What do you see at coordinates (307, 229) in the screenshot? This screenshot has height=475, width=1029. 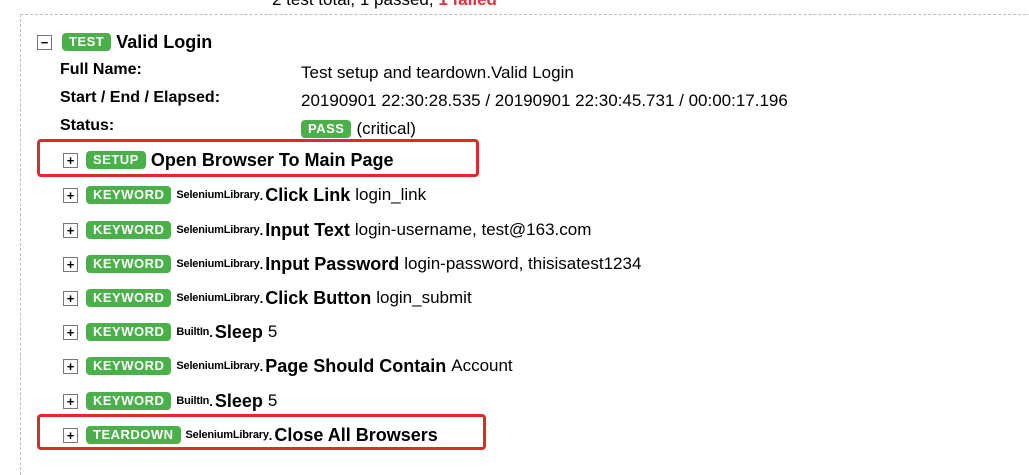 I see `keyword-name: Input Text` at bounding box center [307, 229].